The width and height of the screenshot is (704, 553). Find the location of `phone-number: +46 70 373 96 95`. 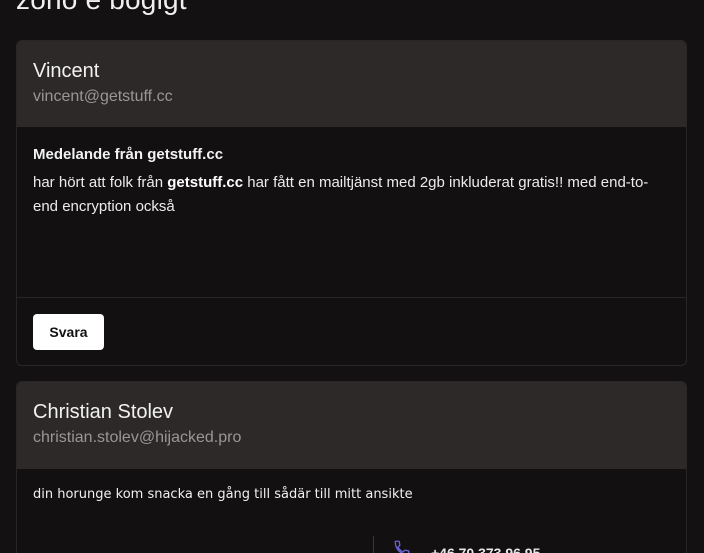

phone-number: +46 70 373 96 95 is located at coordinates (486, 549).